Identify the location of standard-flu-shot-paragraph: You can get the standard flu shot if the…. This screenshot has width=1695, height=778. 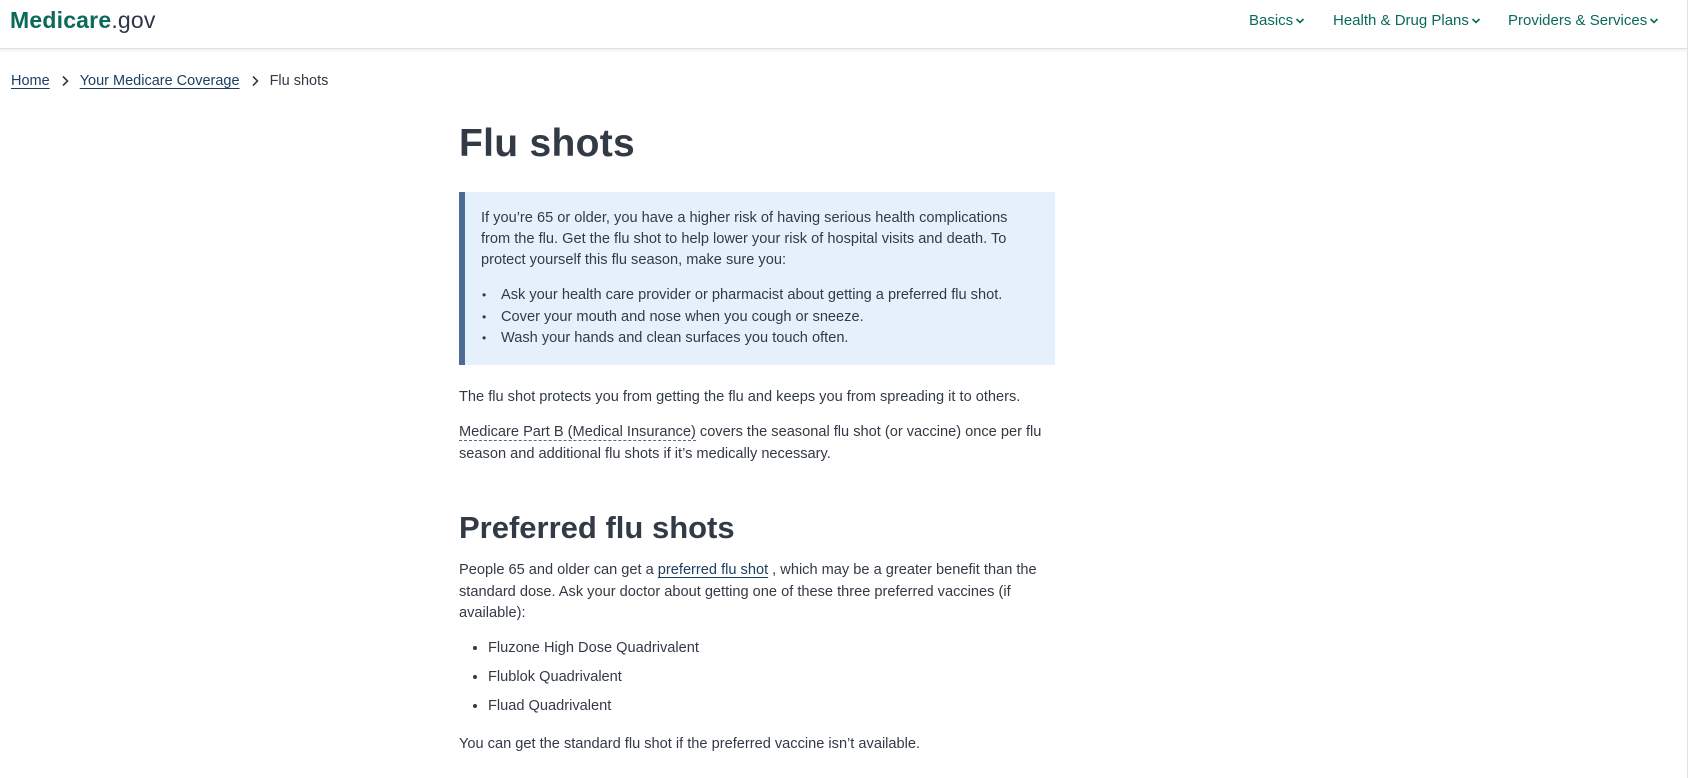
(690, 744).